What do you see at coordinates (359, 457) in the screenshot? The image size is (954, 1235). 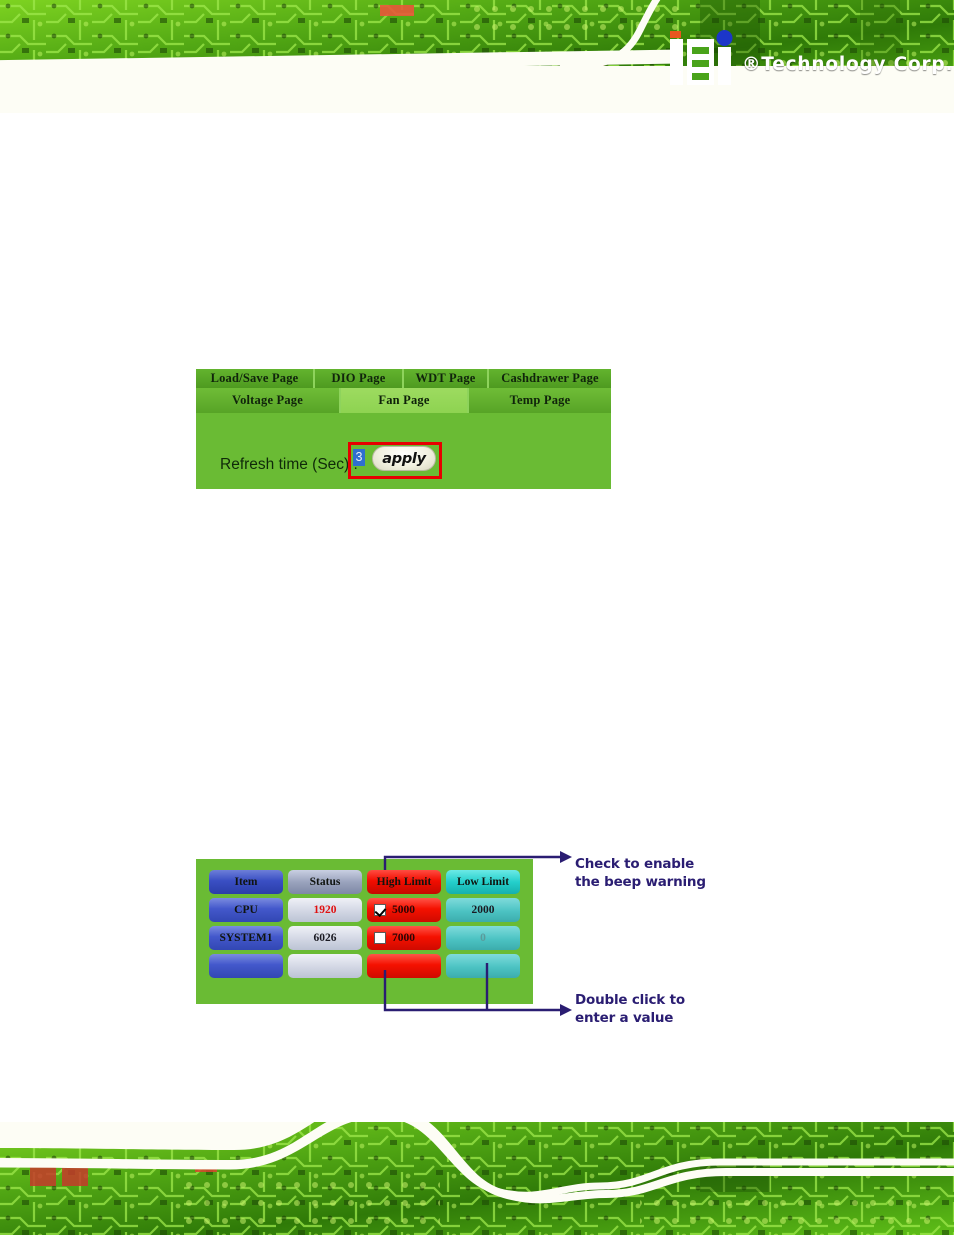 I see `refresh-time-input: 3` at bounding box center [359, 457].